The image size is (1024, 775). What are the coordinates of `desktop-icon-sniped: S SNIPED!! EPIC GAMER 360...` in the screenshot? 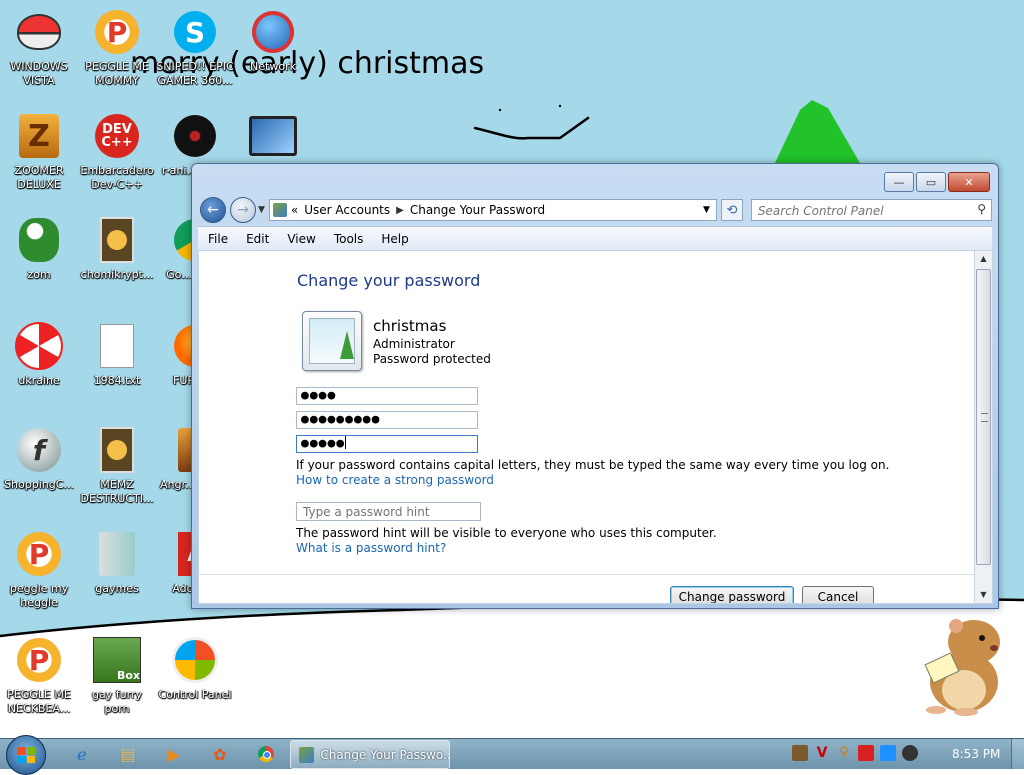 It's located at (195, 48).